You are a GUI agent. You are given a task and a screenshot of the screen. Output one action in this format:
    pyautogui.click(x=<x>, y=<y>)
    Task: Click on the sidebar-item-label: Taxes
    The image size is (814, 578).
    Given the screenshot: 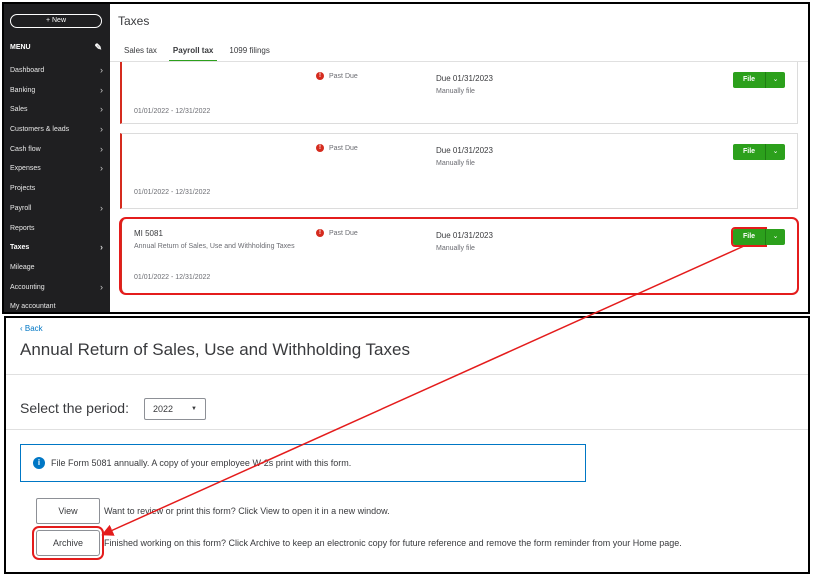 What is the action you would take?
    pyautogui.click(x=20, y=248)
    